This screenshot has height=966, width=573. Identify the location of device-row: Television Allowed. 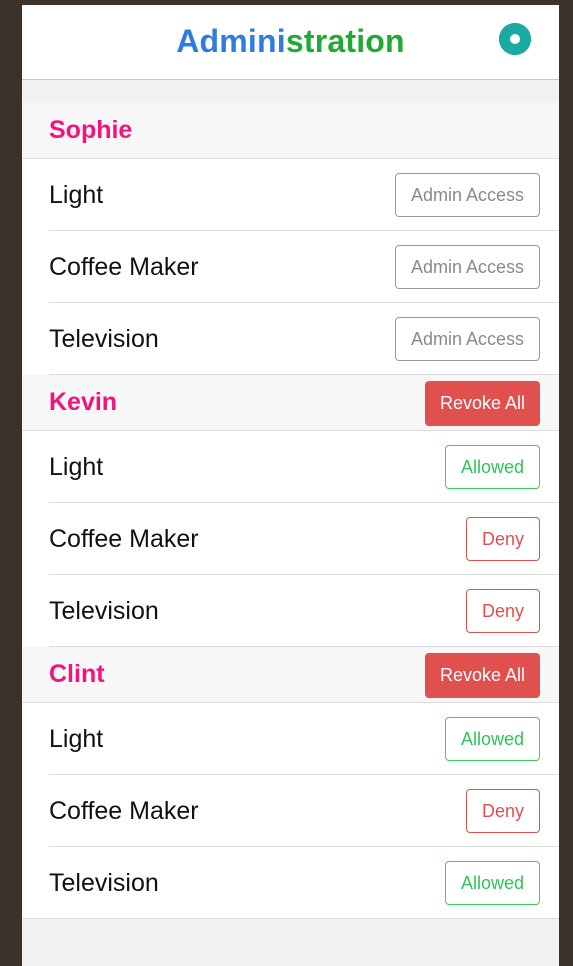
(290, 883).